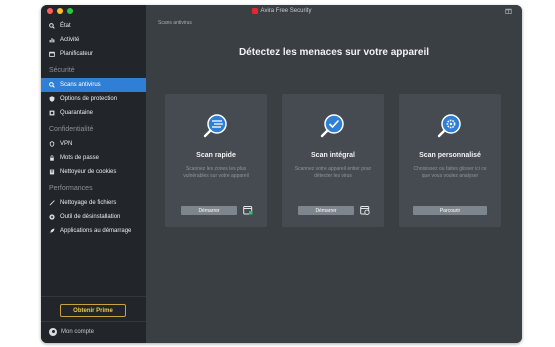 The width and height of the screenshot is (555, 347). I want to click on title-bar: Avira Free Security, so click(281, 11).